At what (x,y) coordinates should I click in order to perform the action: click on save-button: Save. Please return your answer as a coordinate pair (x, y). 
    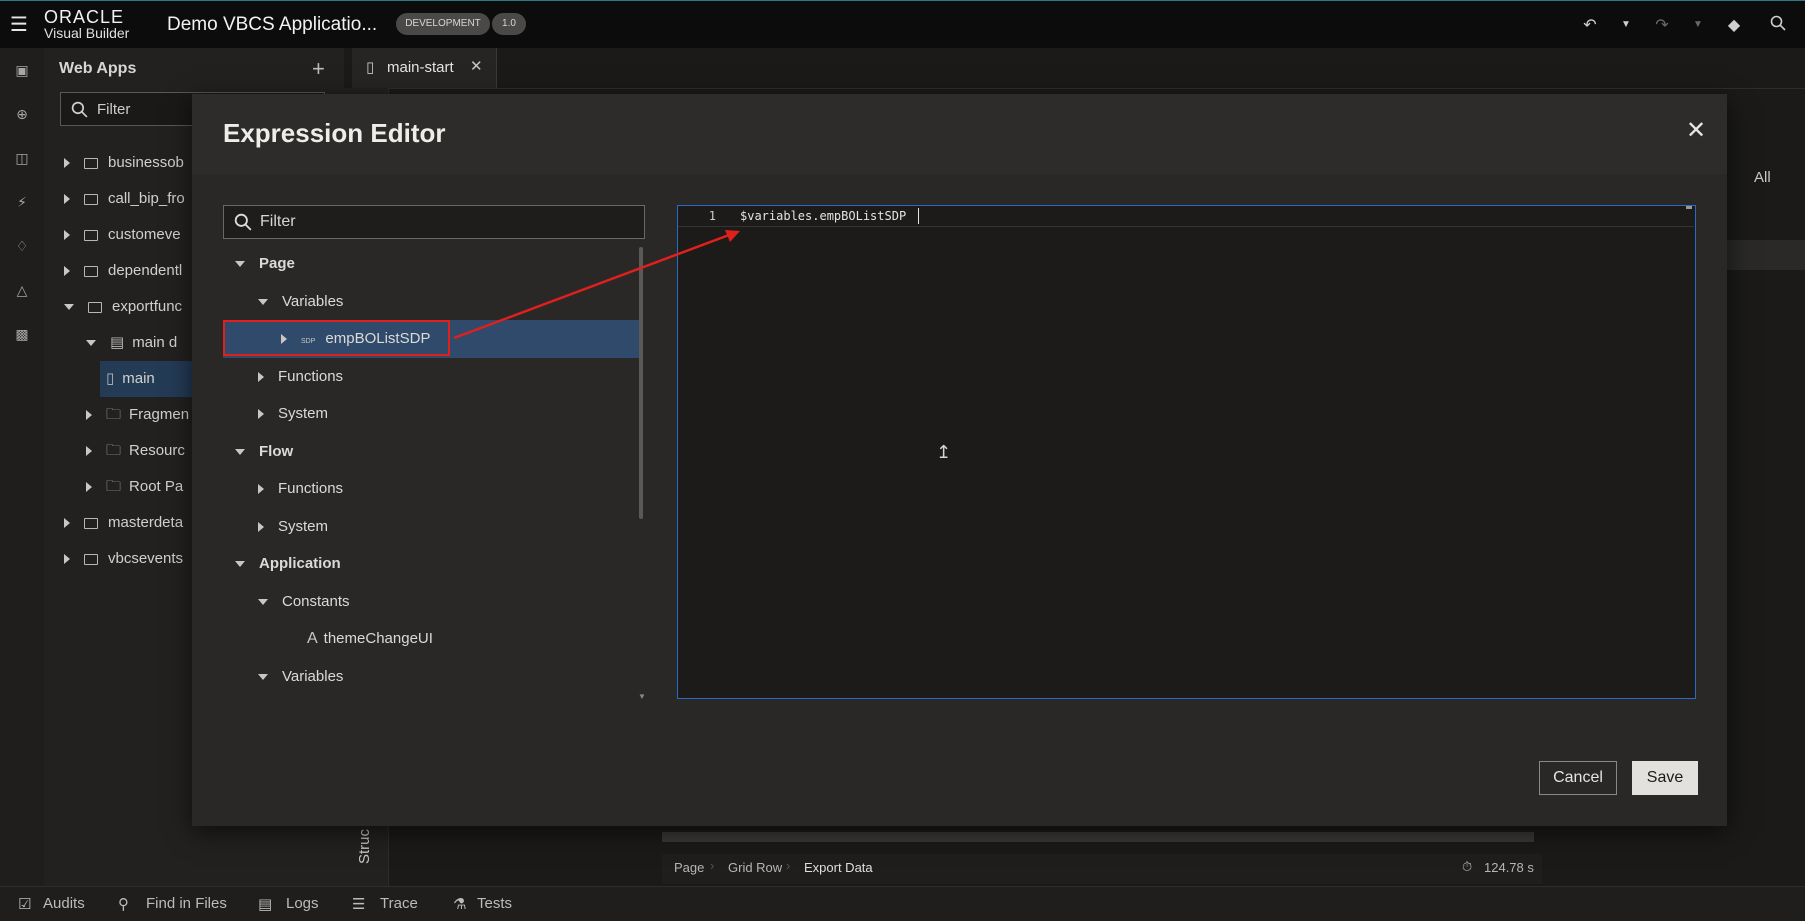
    Looking at the image, I should click on (1665, 778).